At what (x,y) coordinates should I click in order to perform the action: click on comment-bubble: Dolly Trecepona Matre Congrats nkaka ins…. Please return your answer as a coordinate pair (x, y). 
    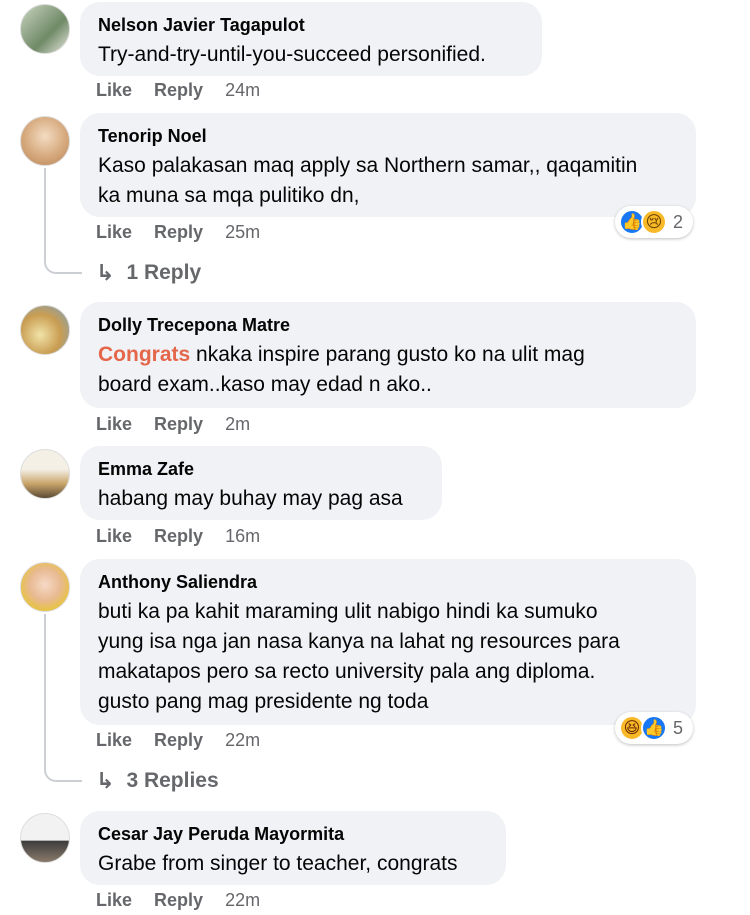
    Looking at the image, I should click on (388, 355).